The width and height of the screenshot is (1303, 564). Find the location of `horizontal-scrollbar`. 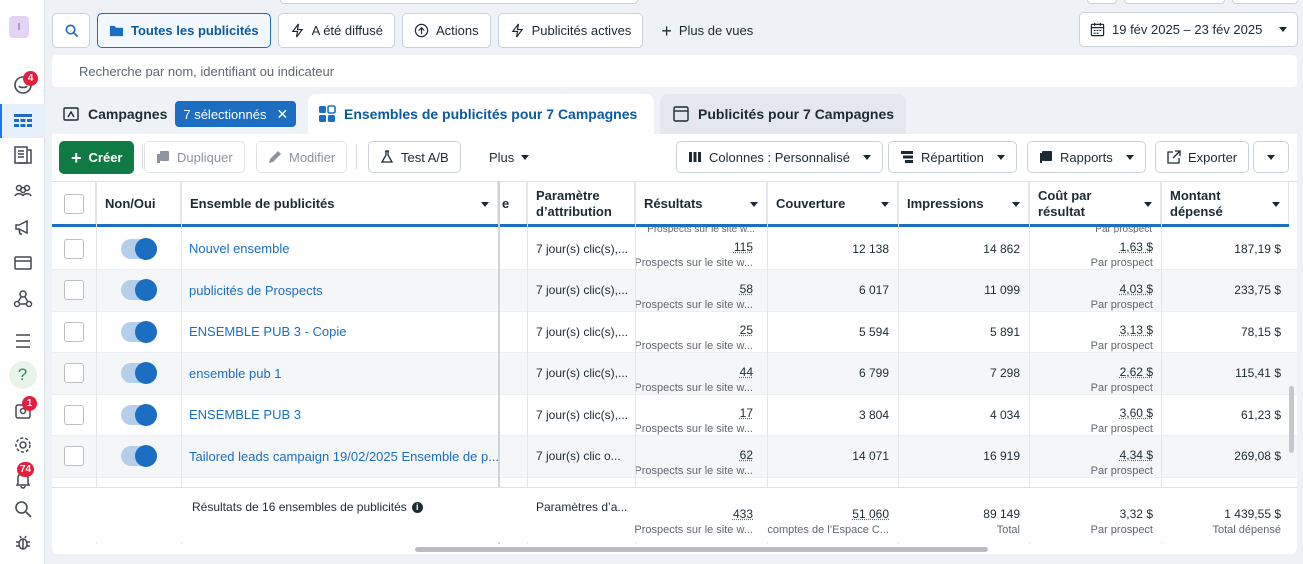

horizontal-scrollbar is located at coordinates (701, 549).